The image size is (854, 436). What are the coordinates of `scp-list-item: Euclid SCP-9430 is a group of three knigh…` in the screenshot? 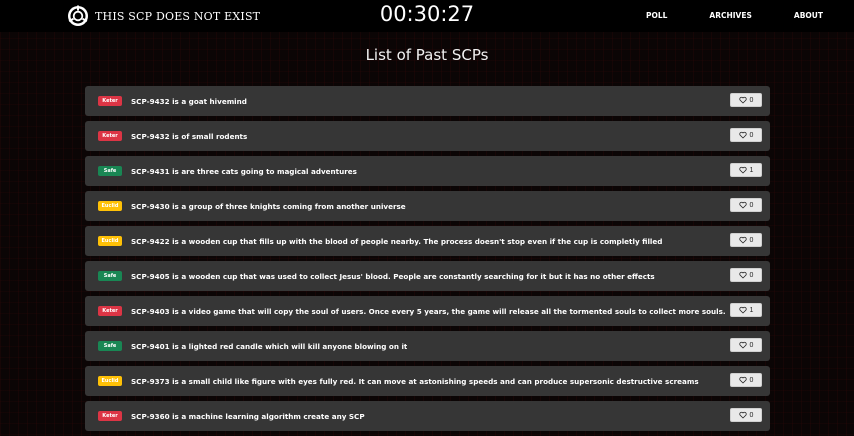 It's located at (427, 206).